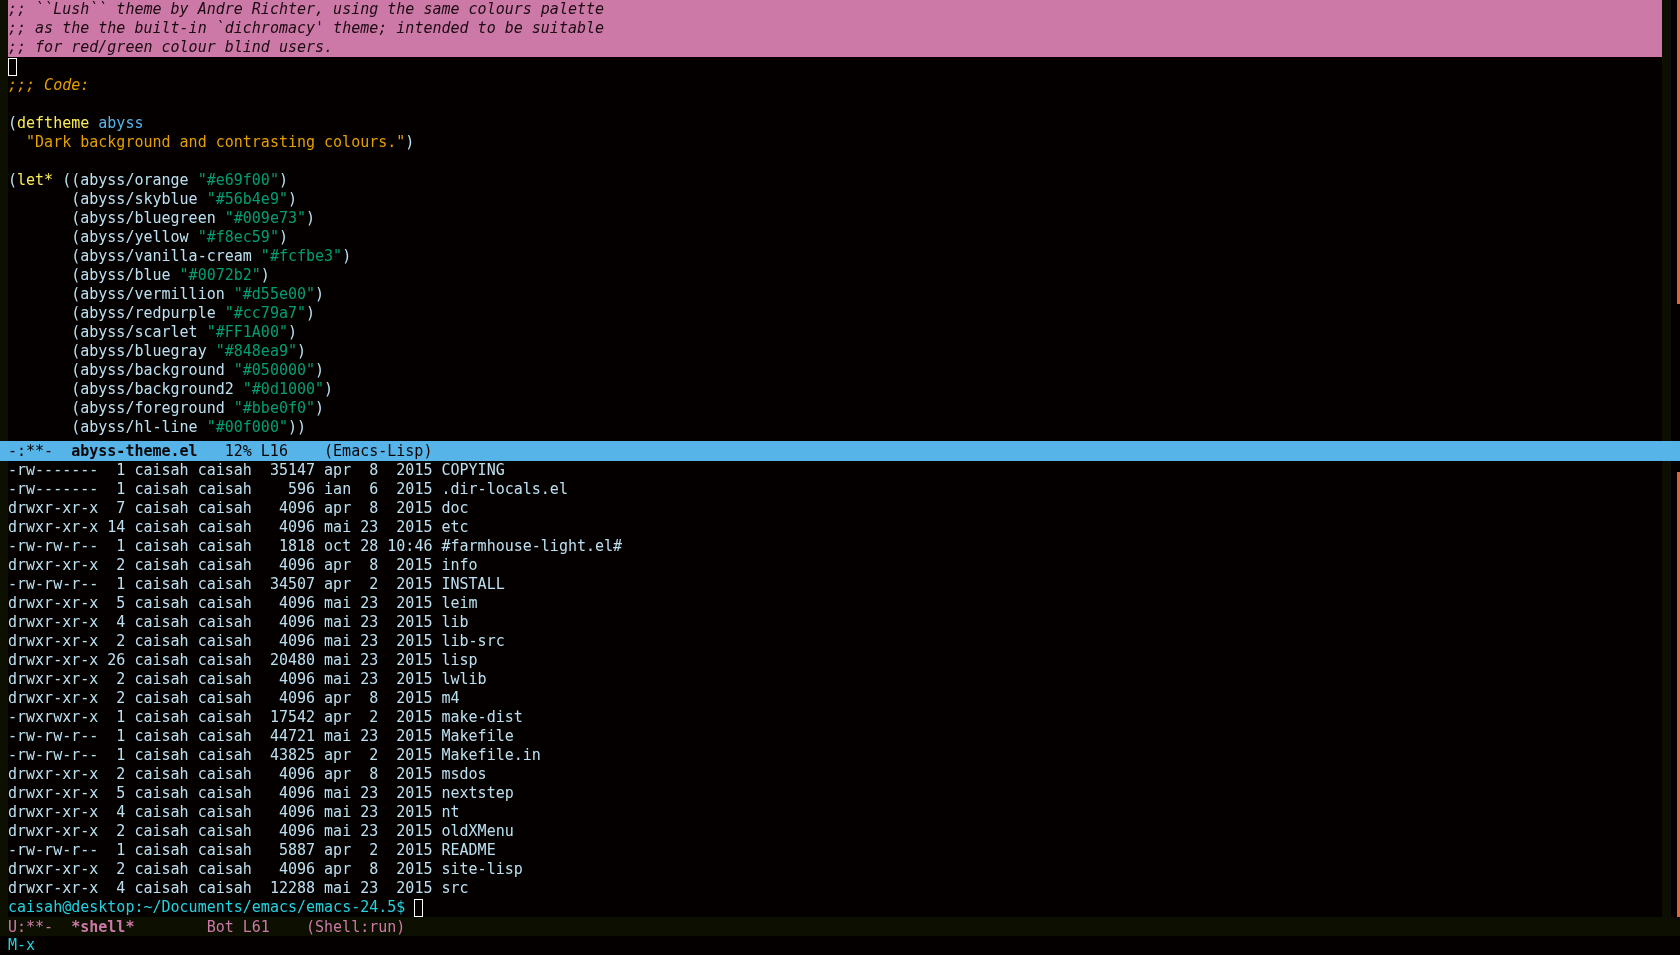  I want to click on code-line: (abyss/bluegreen "#009e73"), so click(193, 218).